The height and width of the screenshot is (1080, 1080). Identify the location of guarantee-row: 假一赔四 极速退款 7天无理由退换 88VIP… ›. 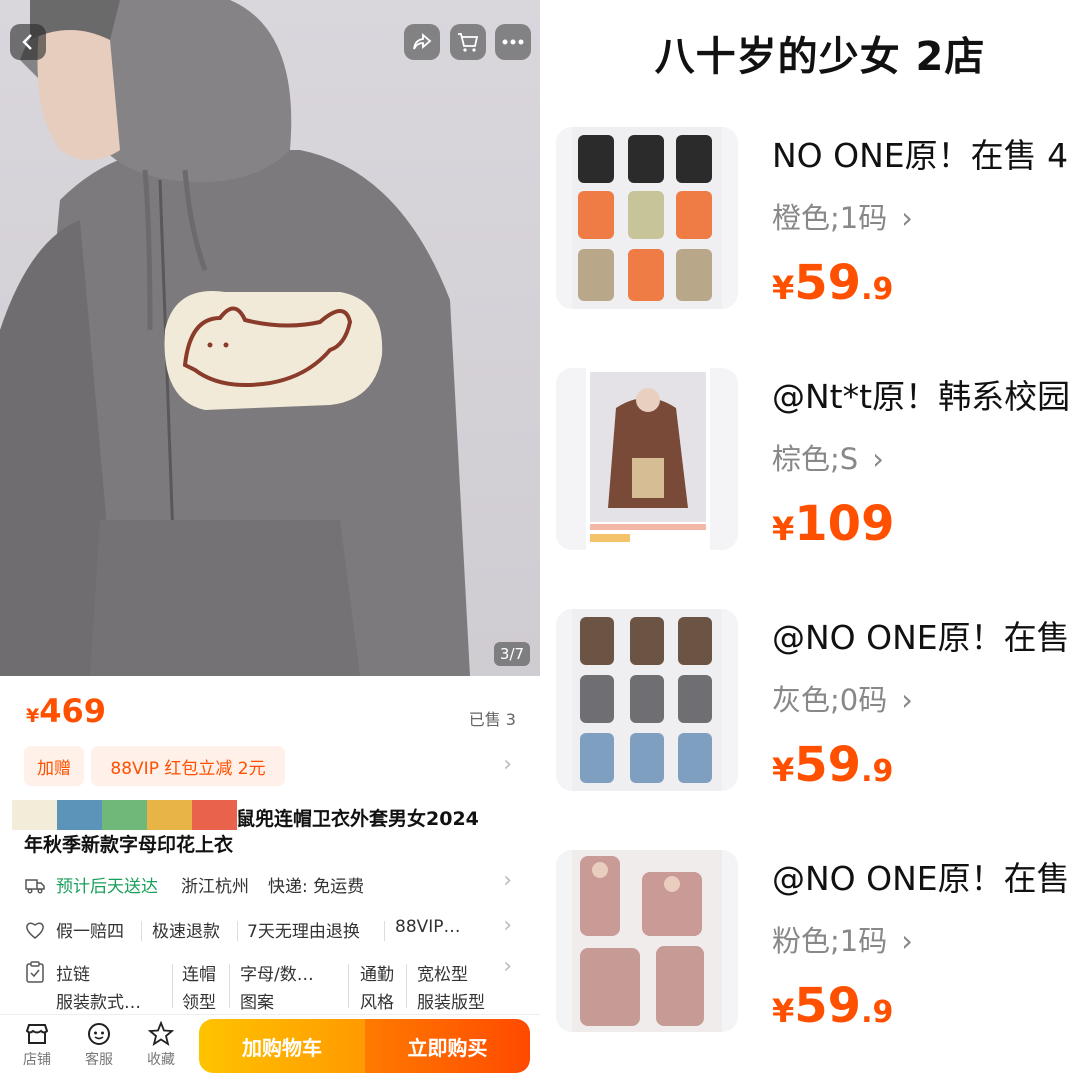
(270, 930).